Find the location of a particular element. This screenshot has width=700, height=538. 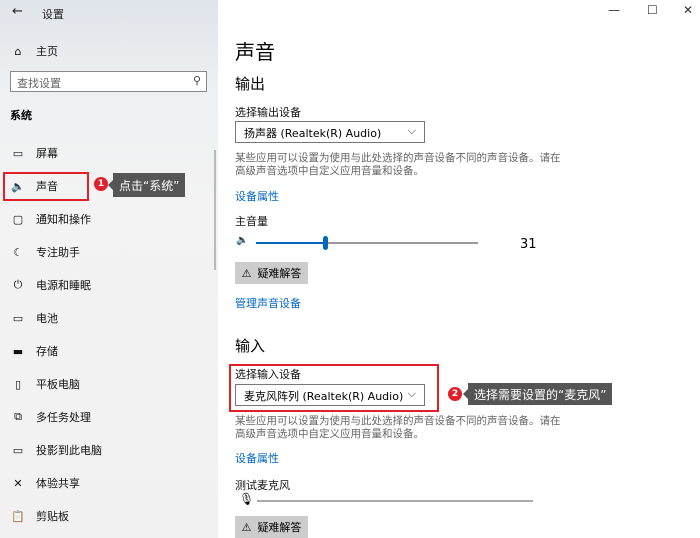

test-mic-label: 测试麦克风 is located at coordinates (262, 485).